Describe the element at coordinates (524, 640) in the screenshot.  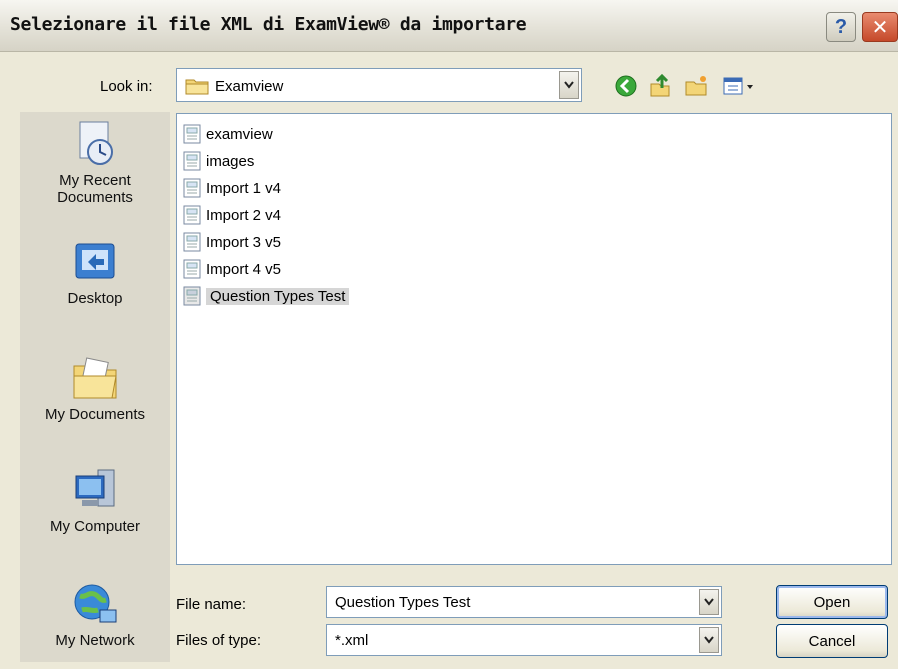
I see `file-type-select: *.xml` at that location.